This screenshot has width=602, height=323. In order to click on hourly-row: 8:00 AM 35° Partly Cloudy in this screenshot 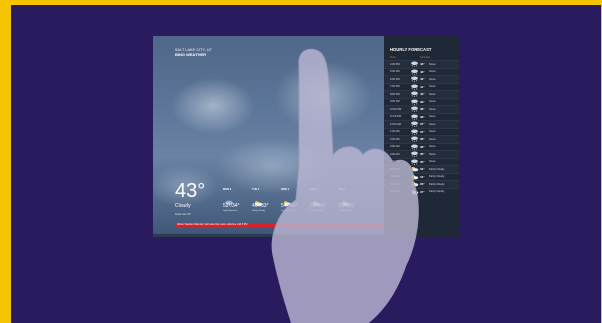, I will do `click(421, 184)`.